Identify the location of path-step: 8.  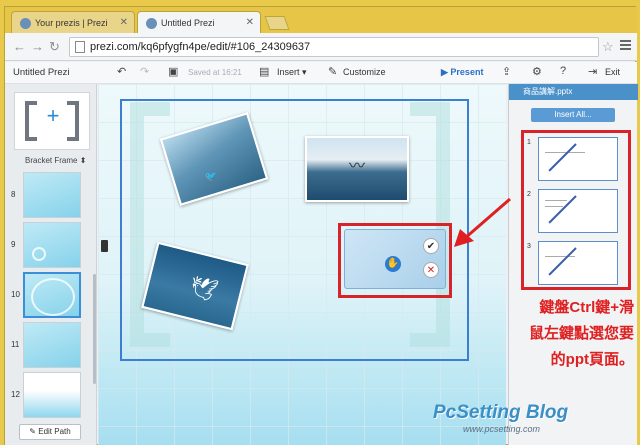
(51, 195).